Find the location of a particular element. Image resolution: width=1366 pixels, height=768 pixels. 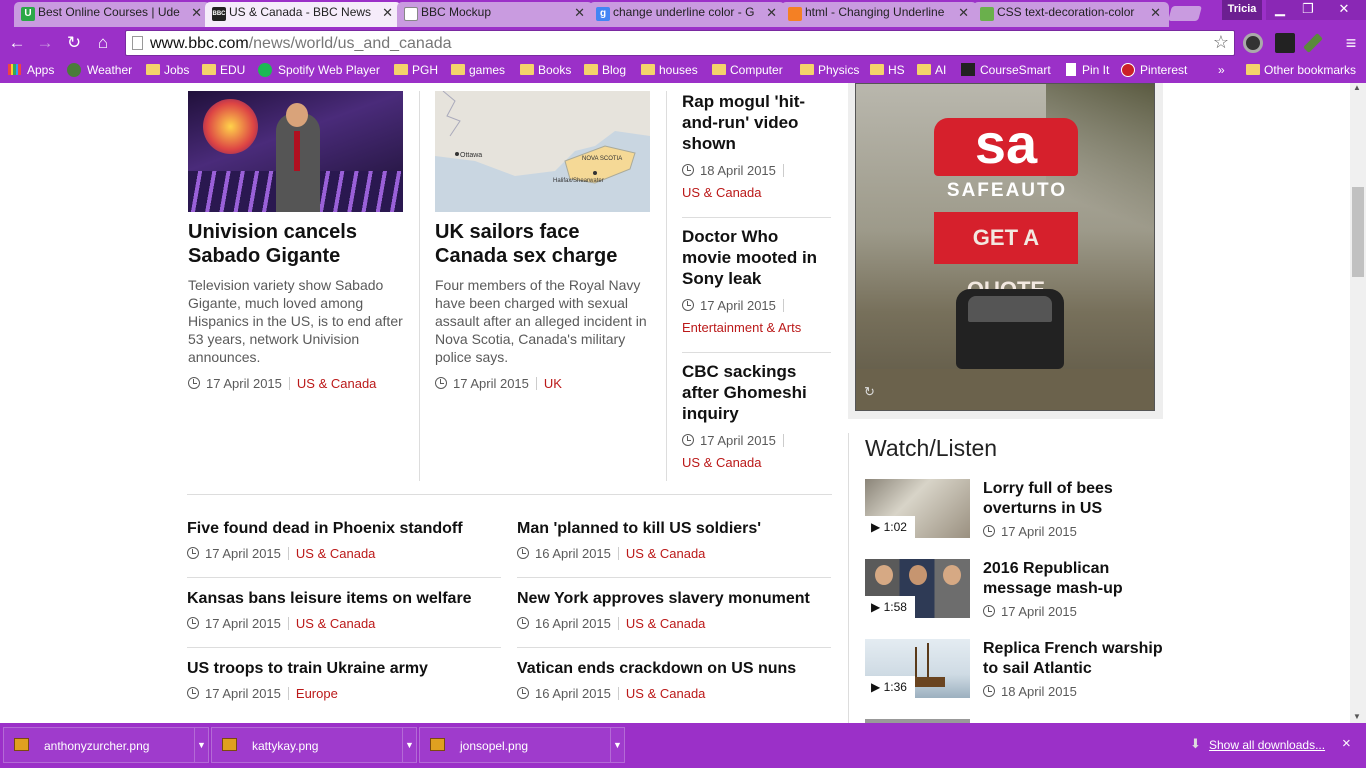

bookmark-weather: Weather is located at coordinates (99, 70).